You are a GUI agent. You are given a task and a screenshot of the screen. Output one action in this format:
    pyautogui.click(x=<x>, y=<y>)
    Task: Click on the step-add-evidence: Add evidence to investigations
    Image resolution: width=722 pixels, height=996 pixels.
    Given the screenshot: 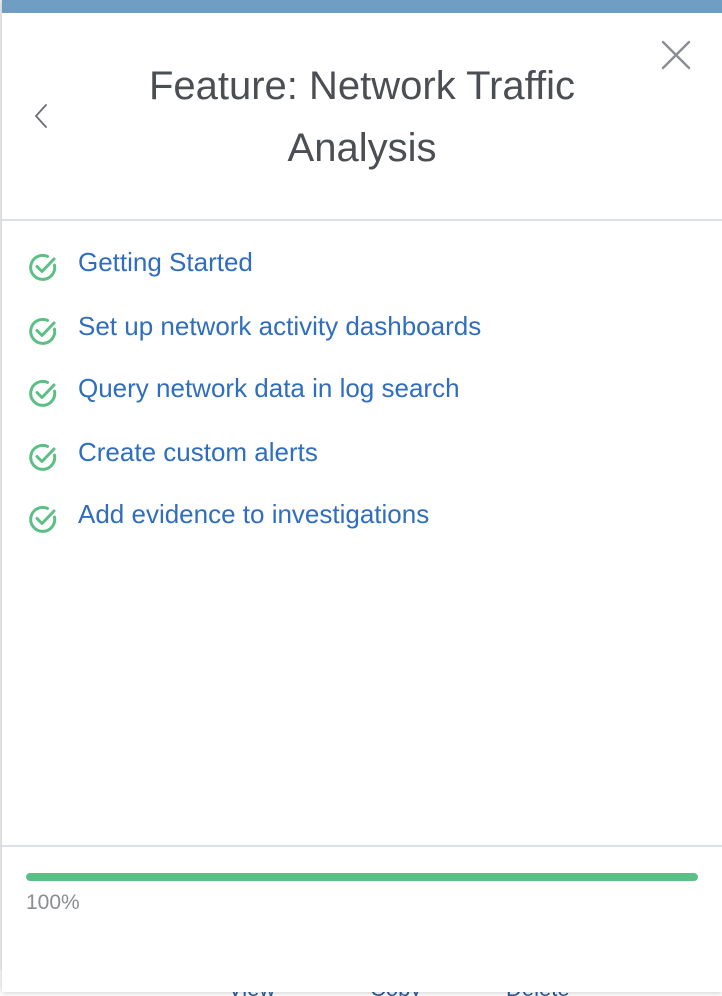 What is the action you would take?
    pyautogui.click(x=227, y=514)
    